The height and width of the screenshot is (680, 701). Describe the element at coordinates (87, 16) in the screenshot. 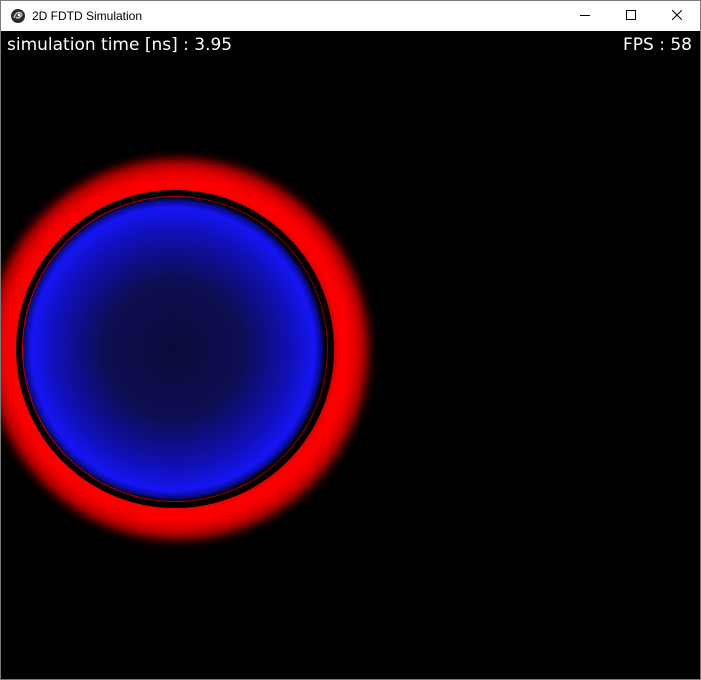

I see `window-title: 2D FDTD Simulation` at that location.